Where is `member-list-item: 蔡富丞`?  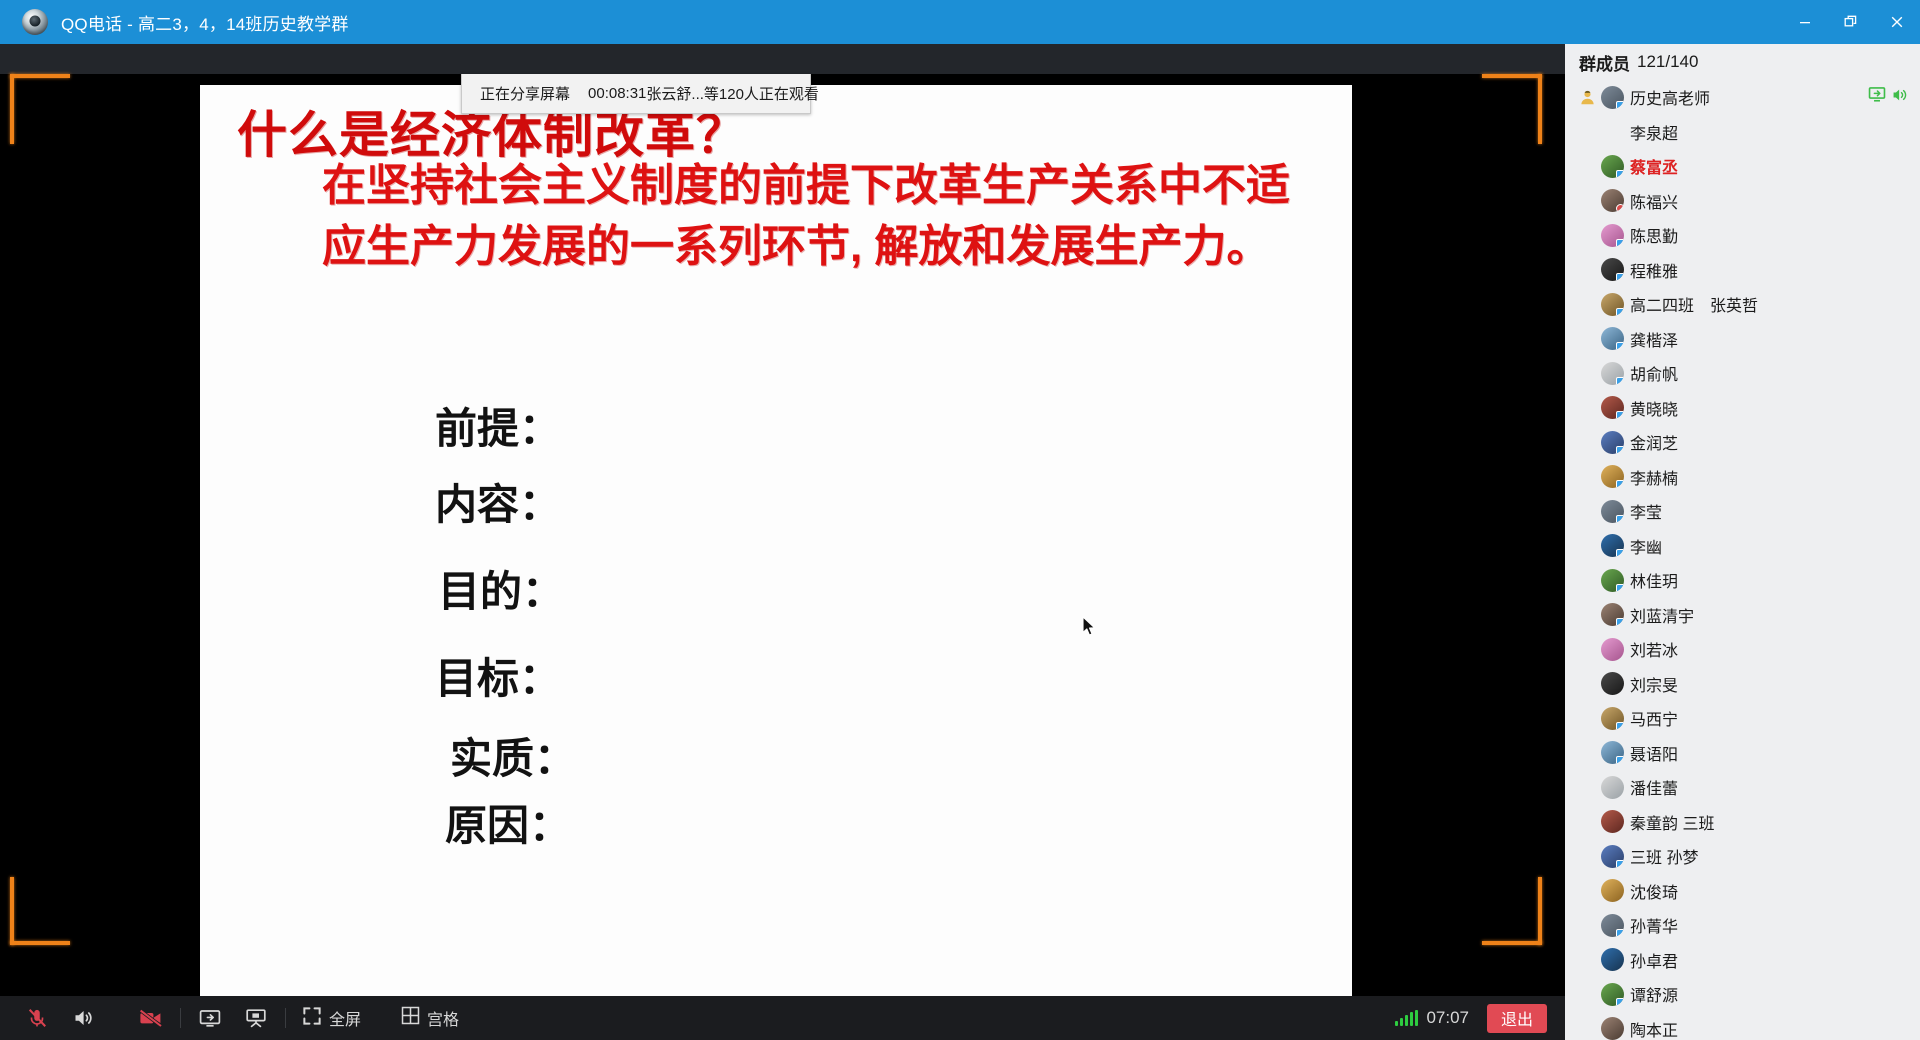
member-list-item: 蔡富丞 is located at coordinates (1742, 166).